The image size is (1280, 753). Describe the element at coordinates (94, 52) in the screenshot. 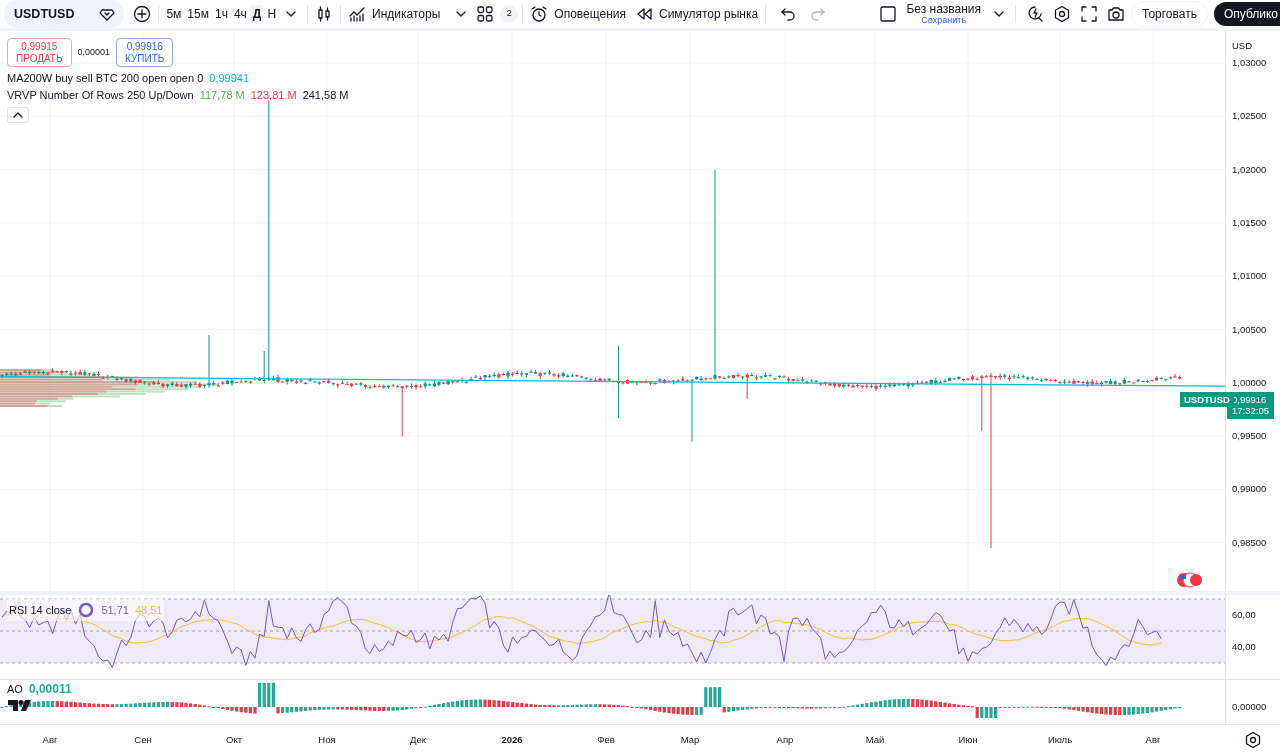

I see `spread-value: 0,00001` at that location.